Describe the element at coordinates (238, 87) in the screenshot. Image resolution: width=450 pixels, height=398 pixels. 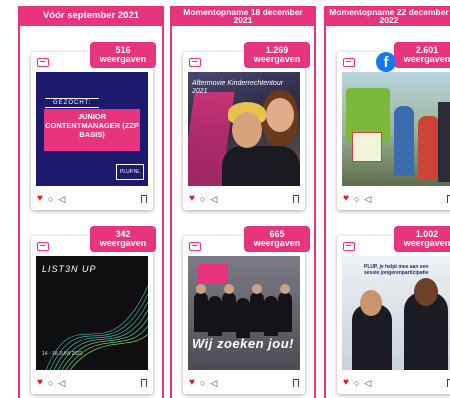
I see `image-text: Aftermovie Kinderrechtentour 2021` at that location.